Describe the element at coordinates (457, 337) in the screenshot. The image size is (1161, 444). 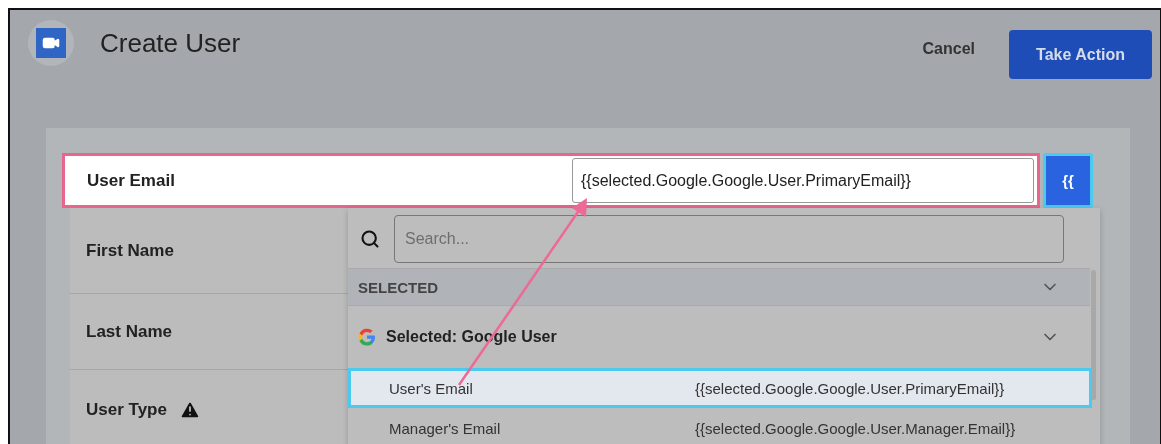
I see `group-title: Selected: Google User` at that location.